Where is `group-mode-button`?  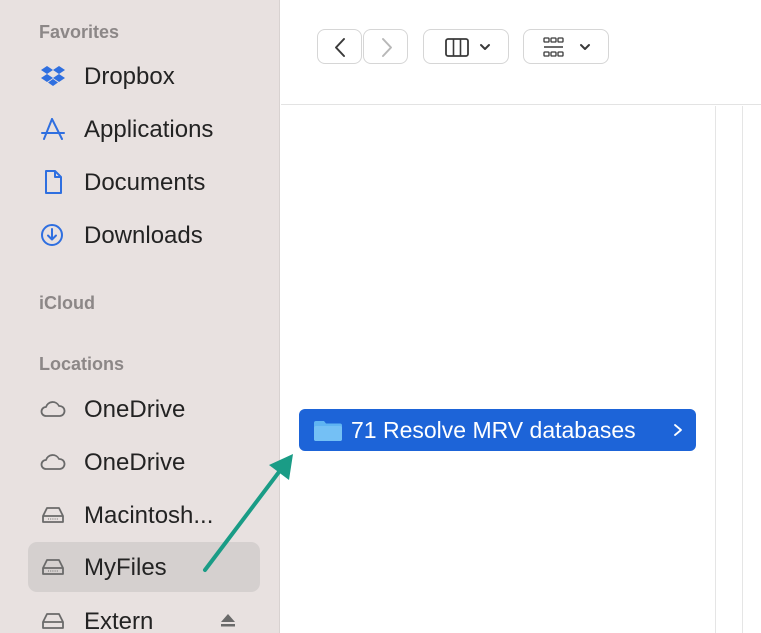
group-mode-button is located at coordinates (566, 46).